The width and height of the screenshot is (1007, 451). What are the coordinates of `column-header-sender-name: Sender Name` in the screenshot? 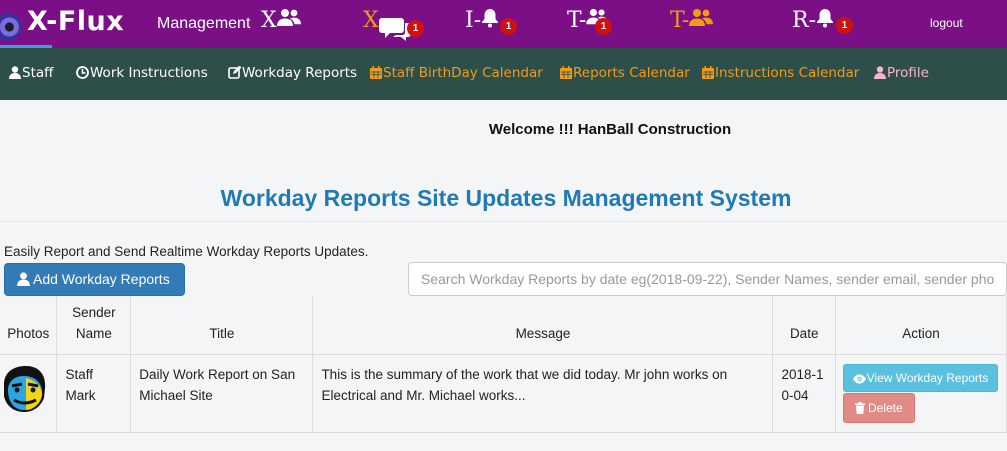 It's located at (94, 325).